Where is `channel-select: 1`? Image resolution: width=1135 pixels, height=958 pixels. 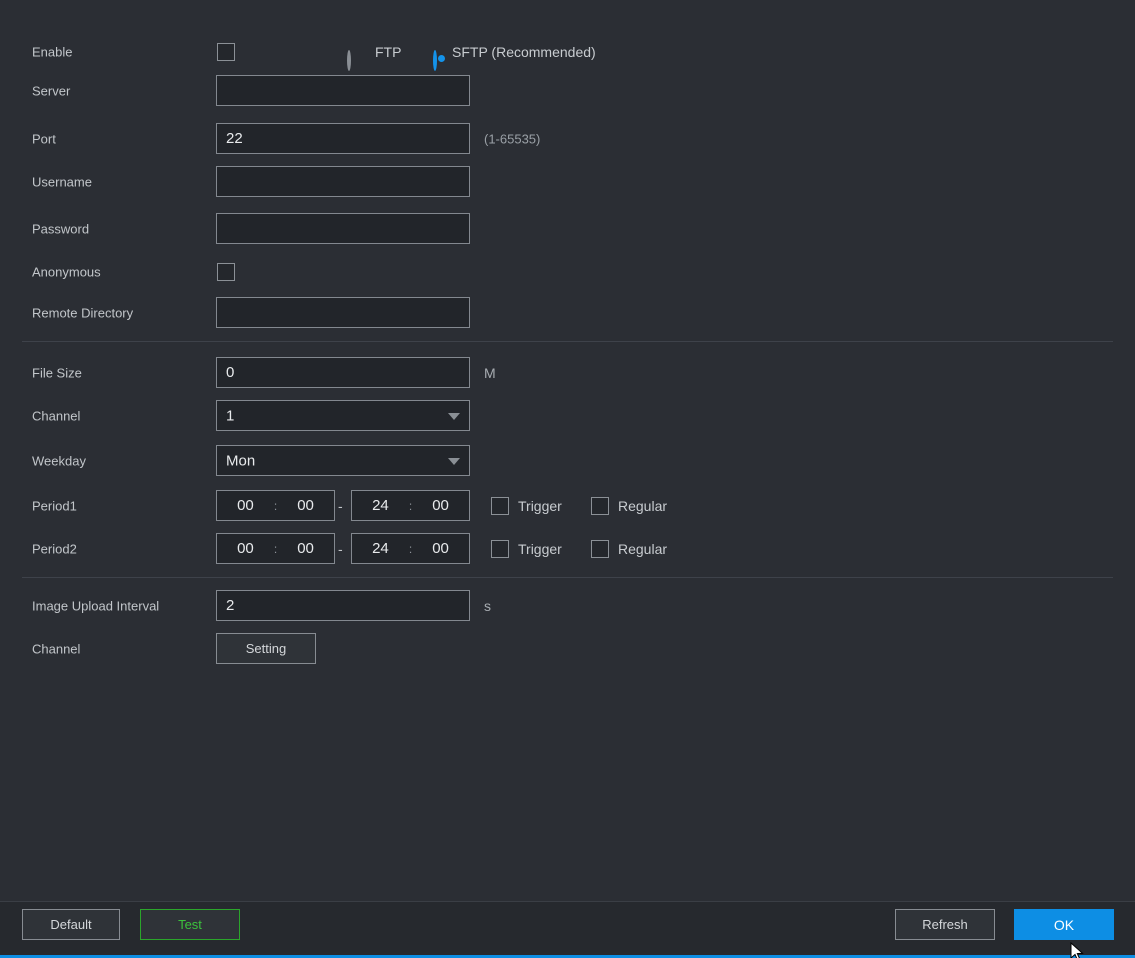
channel-select: 1 is located at coordinates (343, 415).